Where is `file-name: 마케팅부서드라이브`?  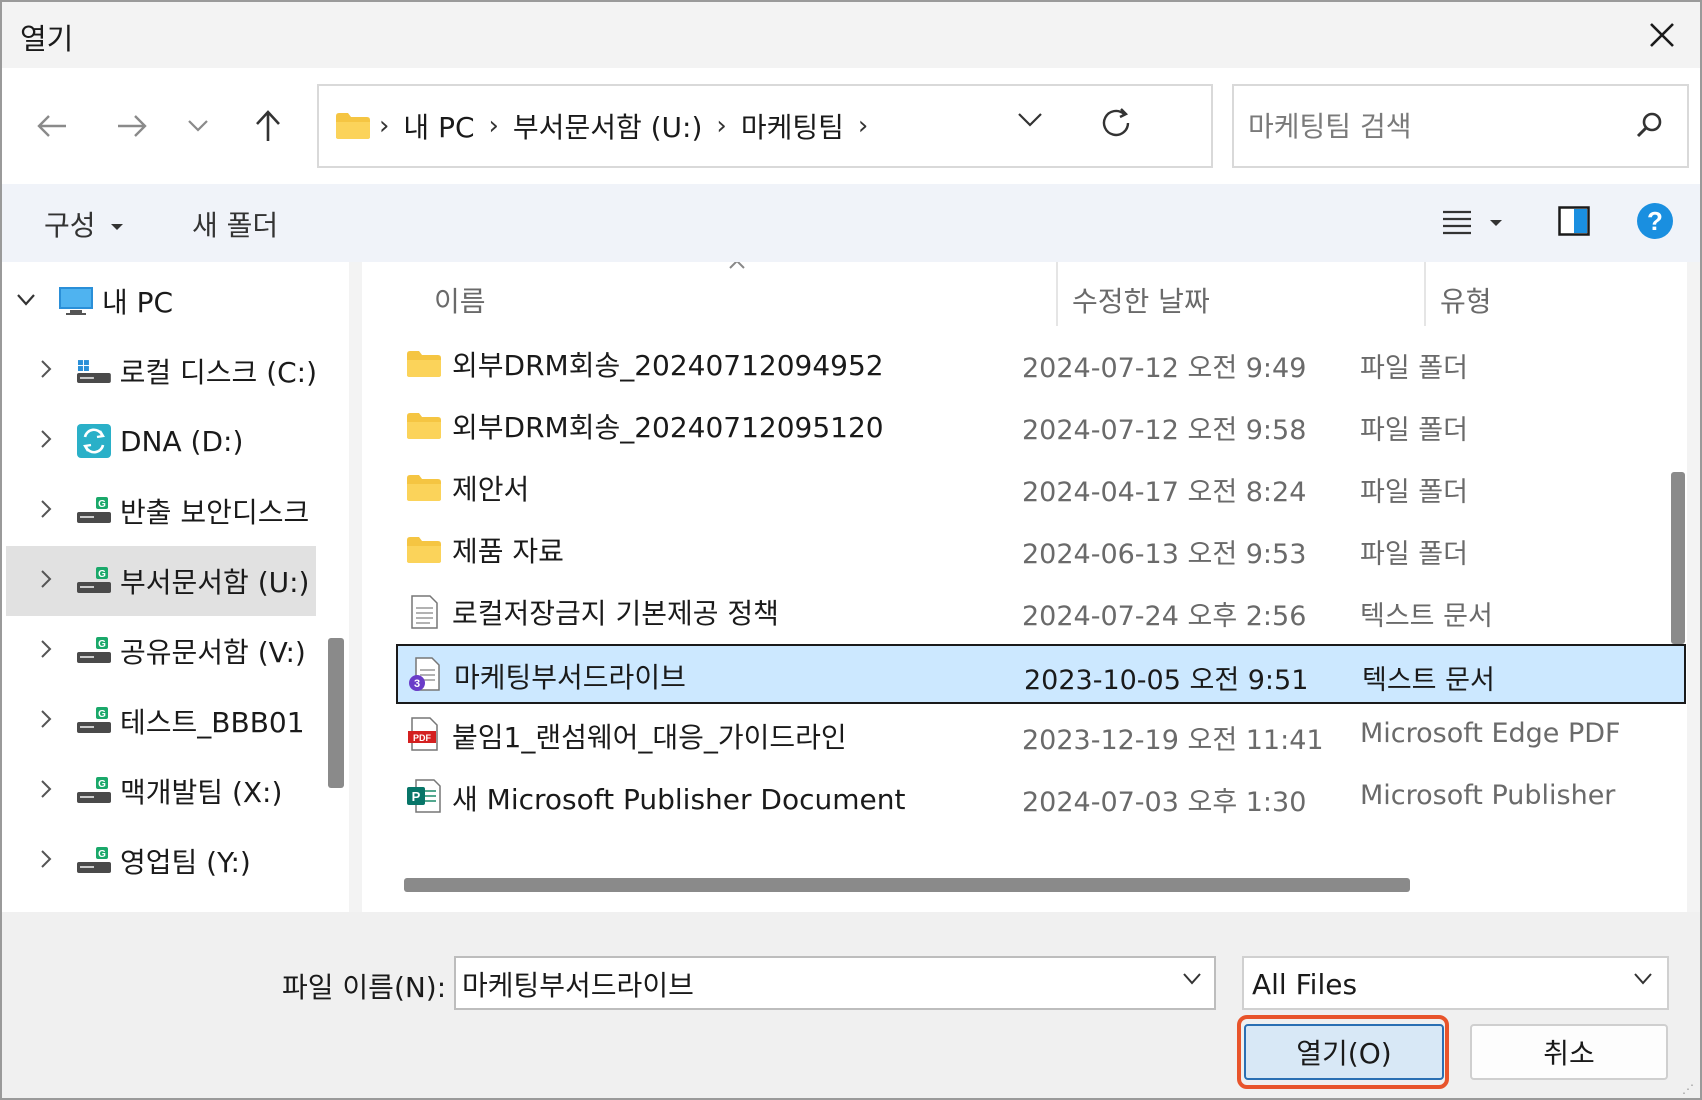 file-name: 마케팅부서드라이브 is located at coordinates (570, 677).